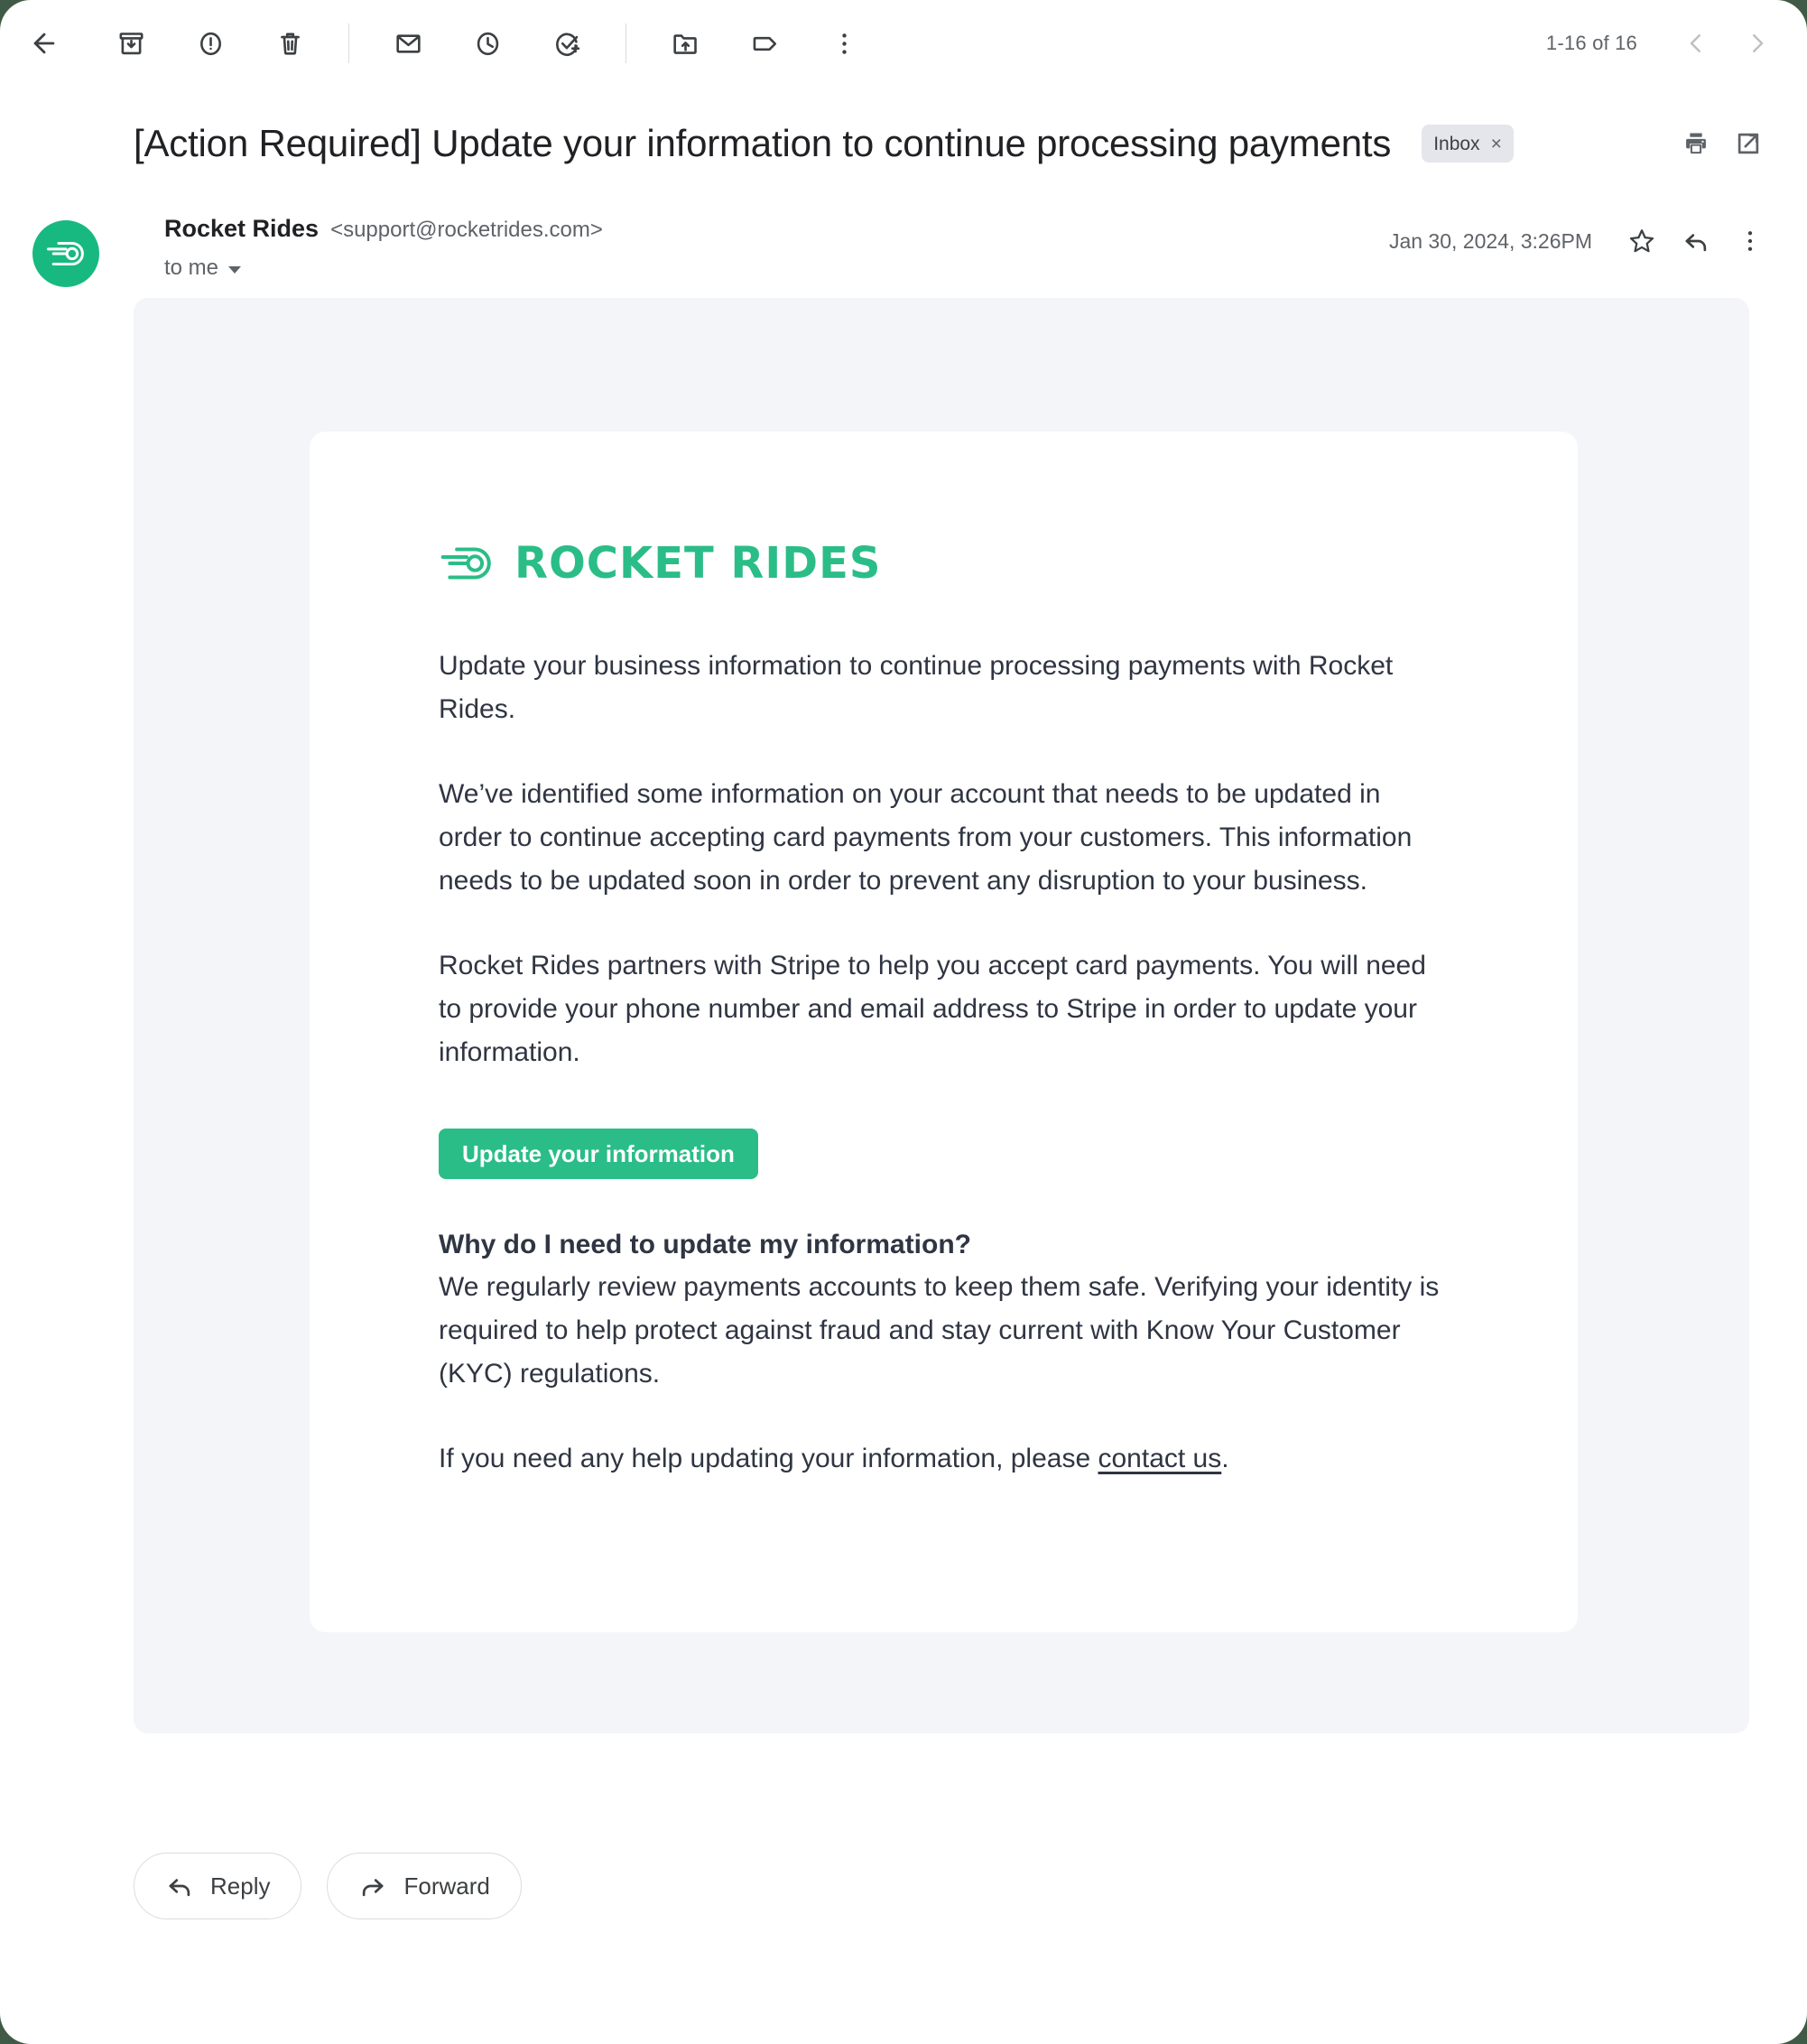 This screenshot has height=2044, width=1807. I want to click on reply-label: Reply, so click(240, 1886).